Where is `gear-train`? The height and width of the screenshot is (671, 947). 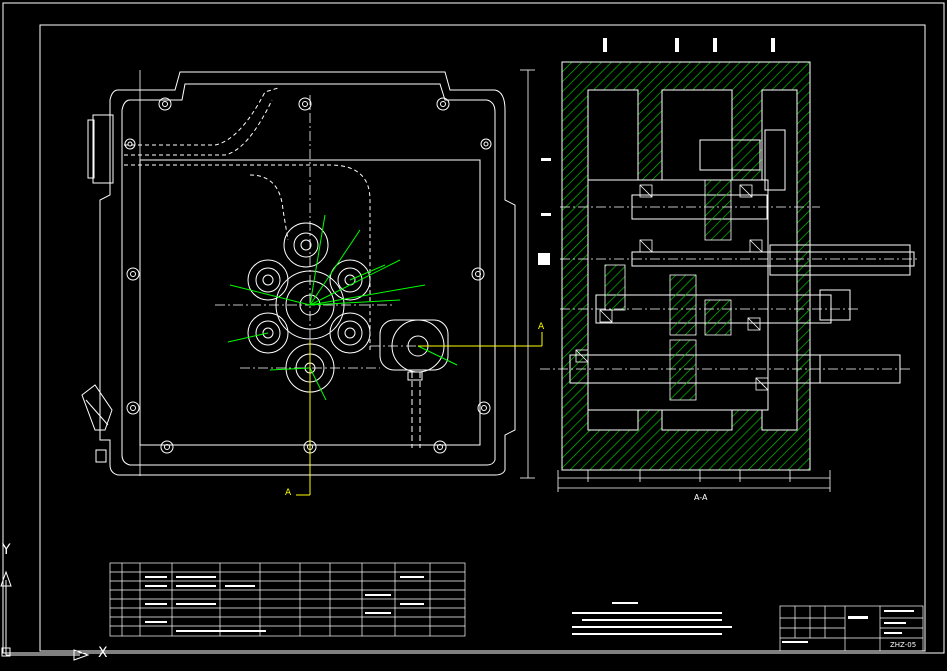
gear-train is located at coordinates (348, 335).